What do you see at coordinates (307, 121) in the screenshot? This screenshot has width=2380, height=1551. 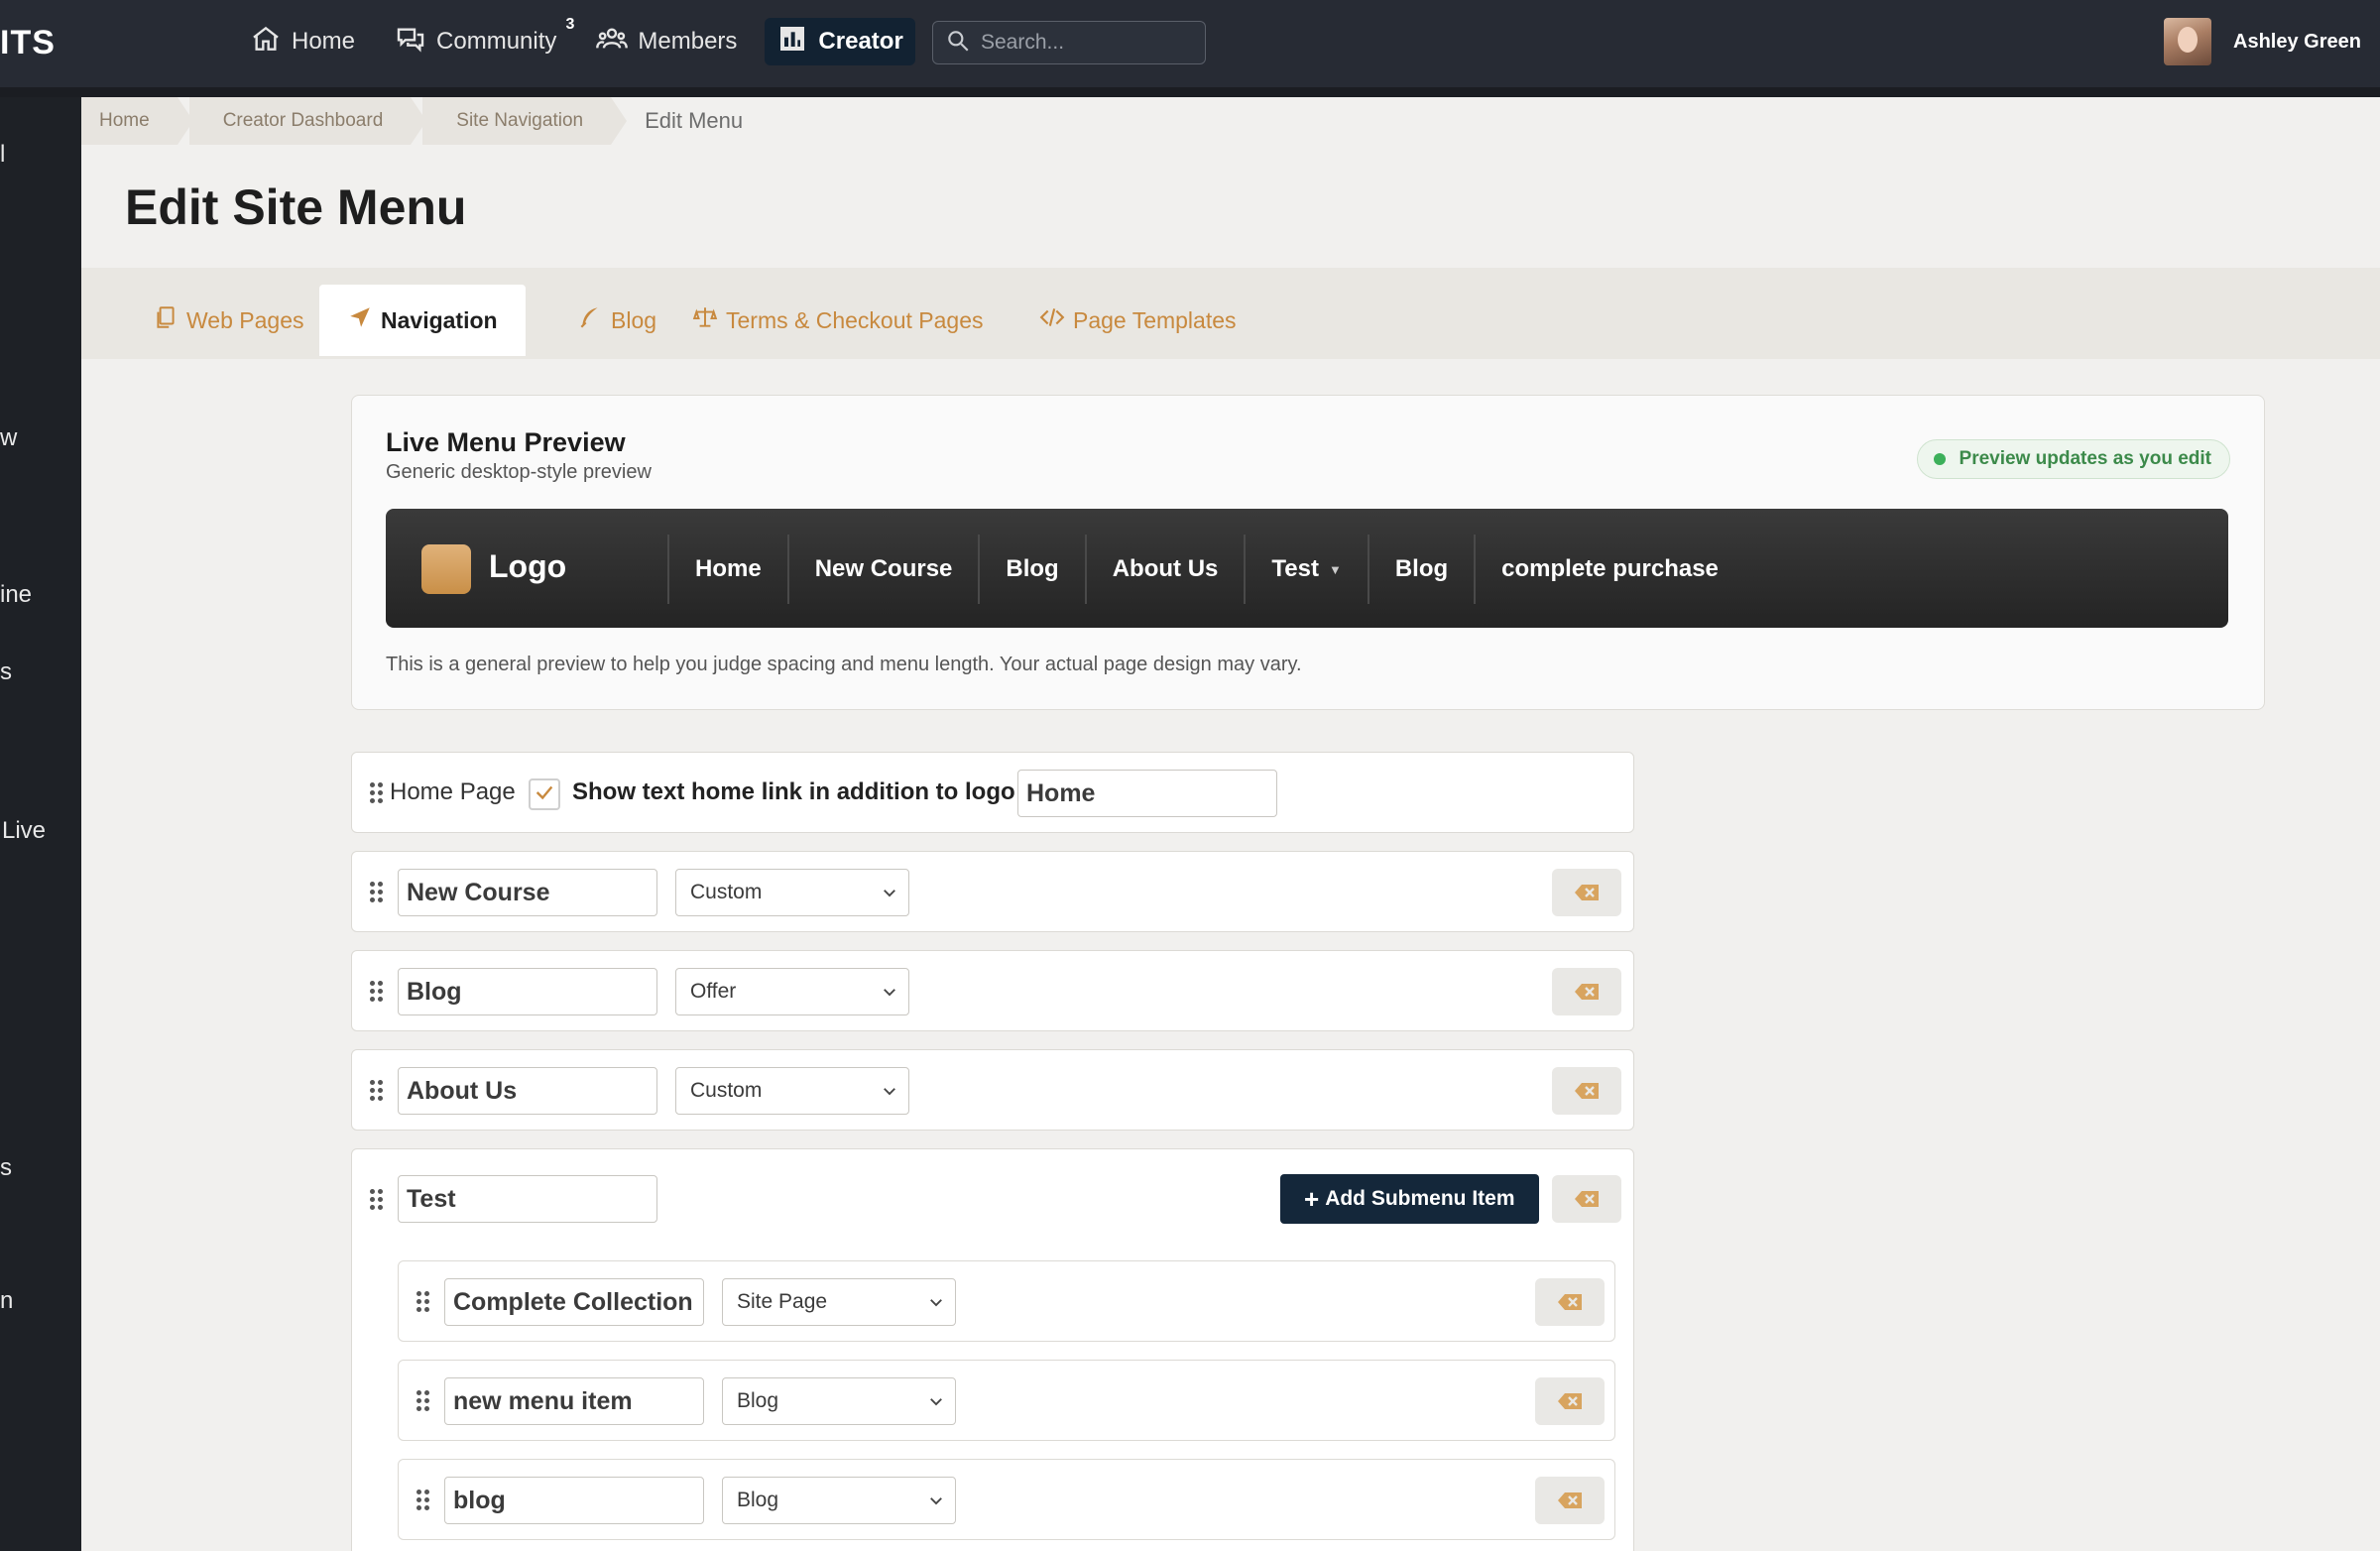 I see `breadcrumb-creator-dashboard: Creator Dashboard` at bounding box center [307, 121].